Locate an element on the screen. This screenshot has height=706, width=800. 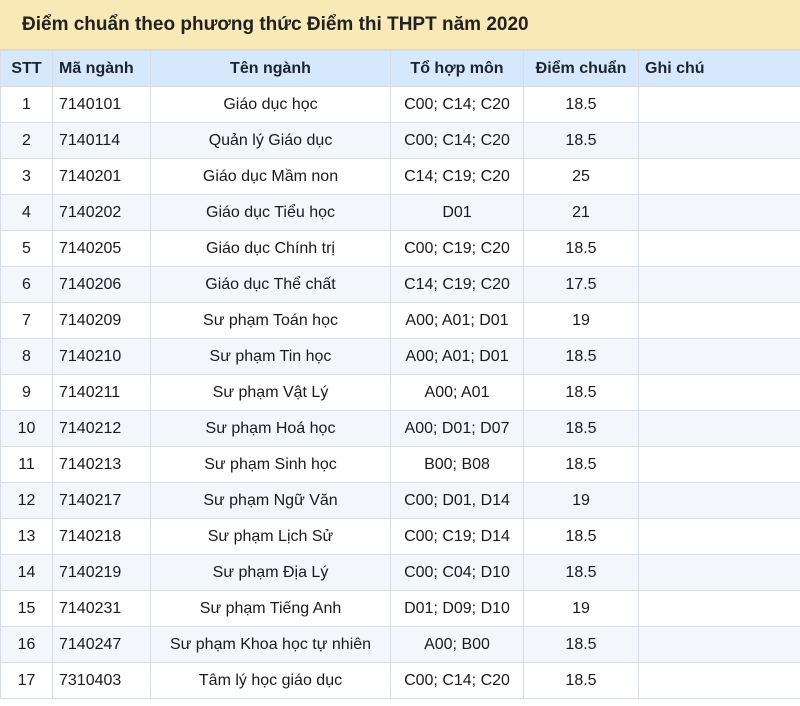
cell-combo: C00; C19; D14 is located at coordinates (457, 536).